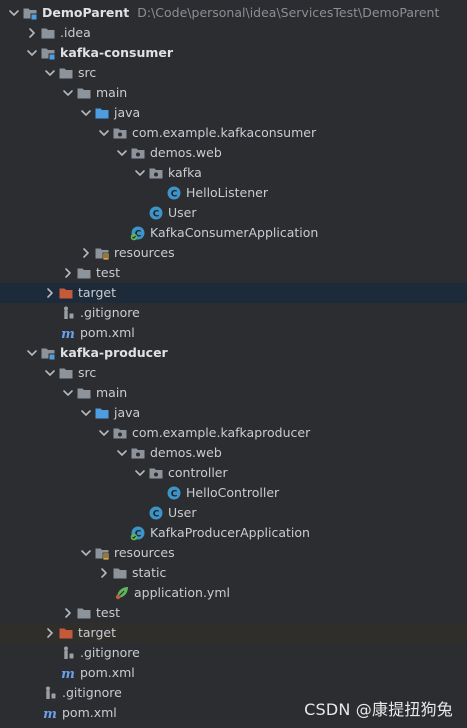 The image size is (467, 728). Describe the element at coordinates (102, 253) in the screenshot. I see `resources-folder-icon` at that location.